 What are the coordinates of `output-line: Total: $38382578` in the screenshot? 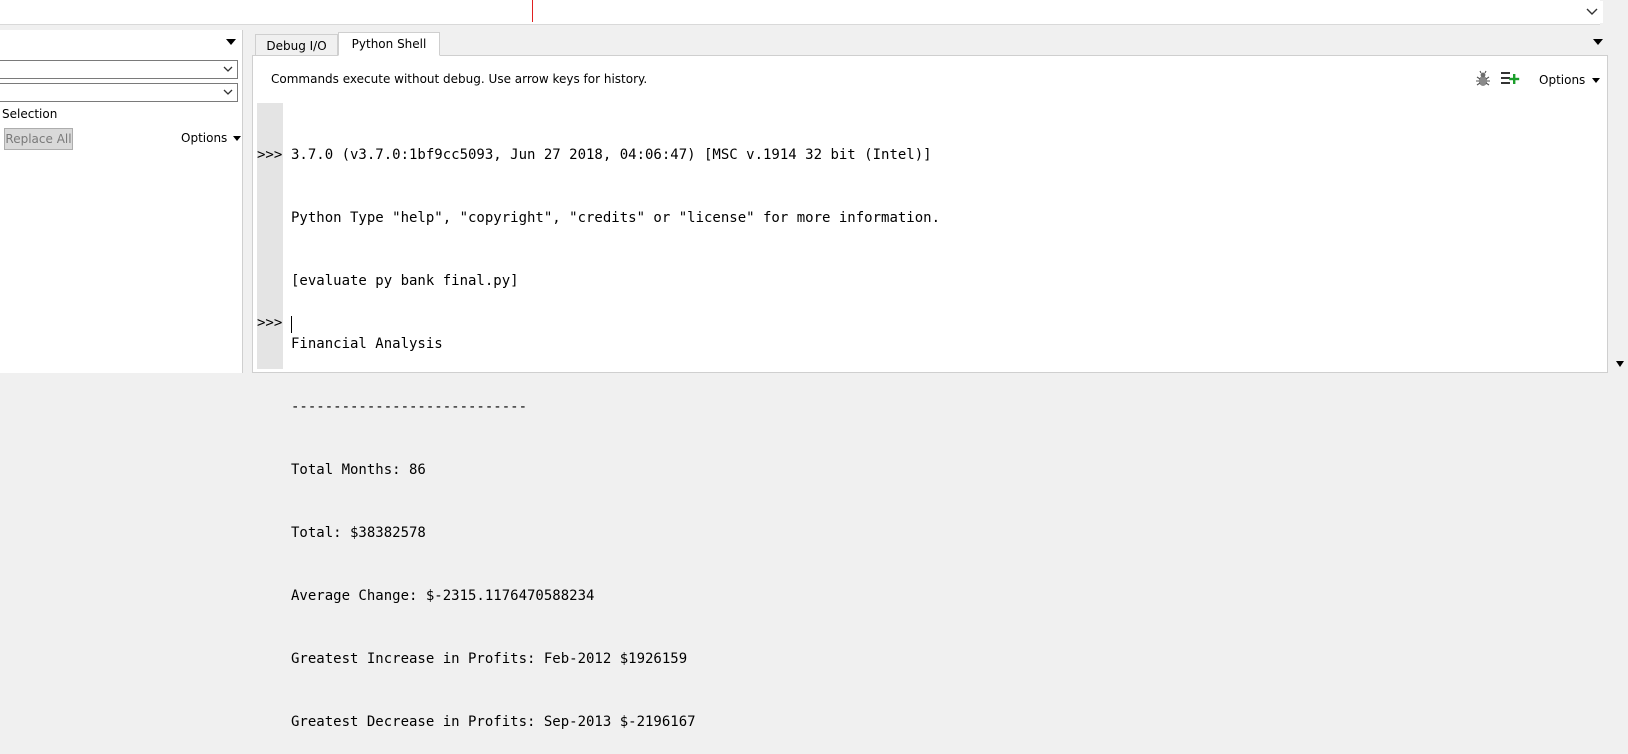 It's located at (358, 533).